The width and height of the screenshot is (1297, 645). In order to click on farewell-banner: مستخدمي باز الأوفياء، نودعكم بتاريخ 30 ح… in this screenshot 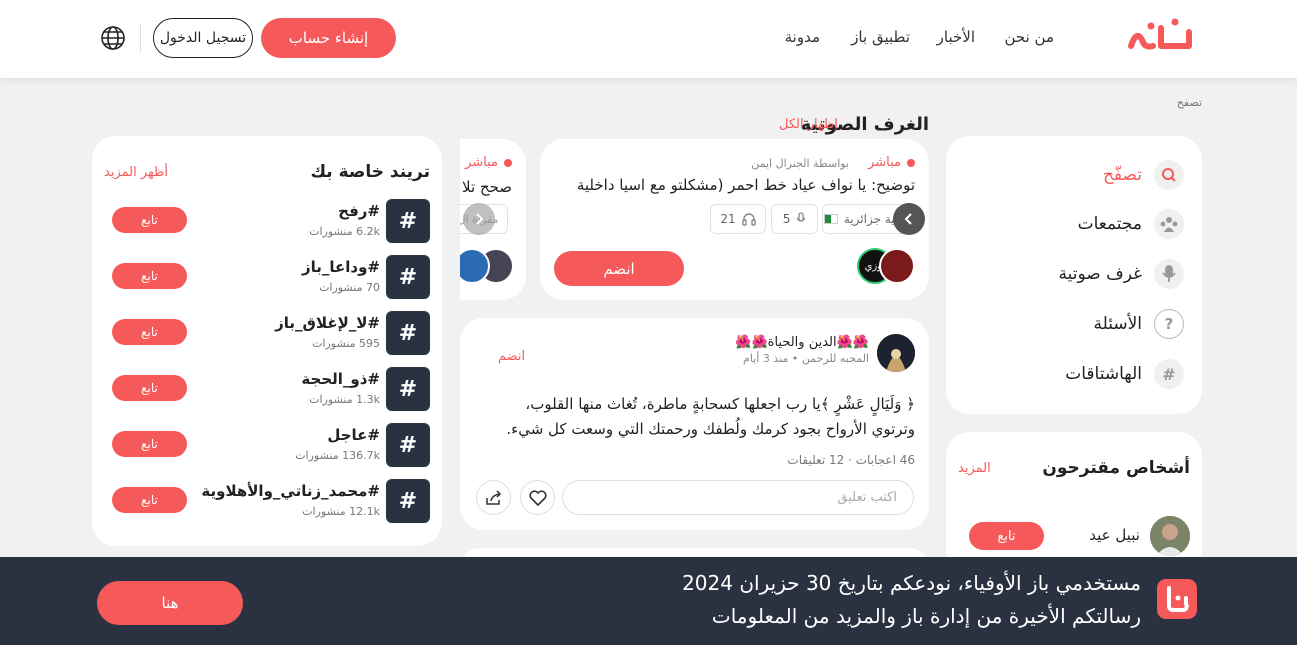, I will do `click(648, 601)`.